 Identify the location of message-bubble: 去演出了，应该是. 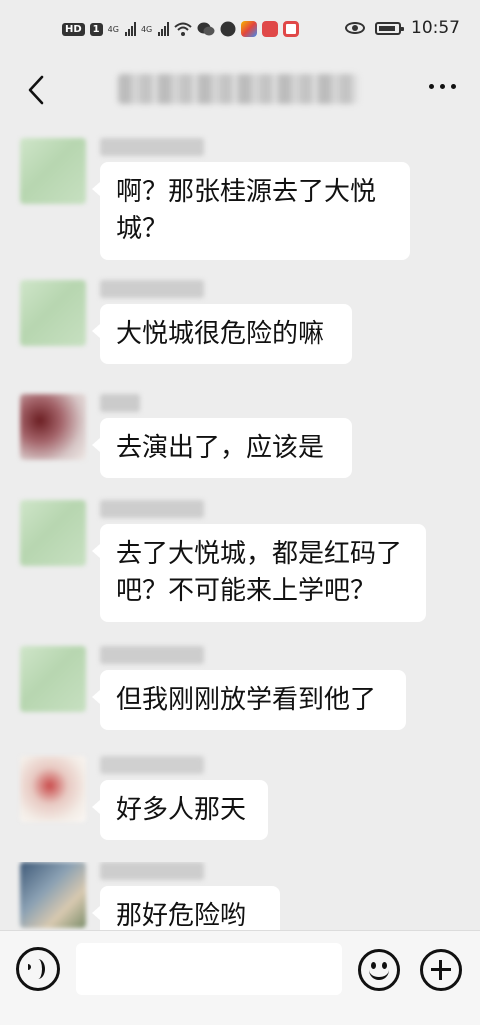
(222, 448).